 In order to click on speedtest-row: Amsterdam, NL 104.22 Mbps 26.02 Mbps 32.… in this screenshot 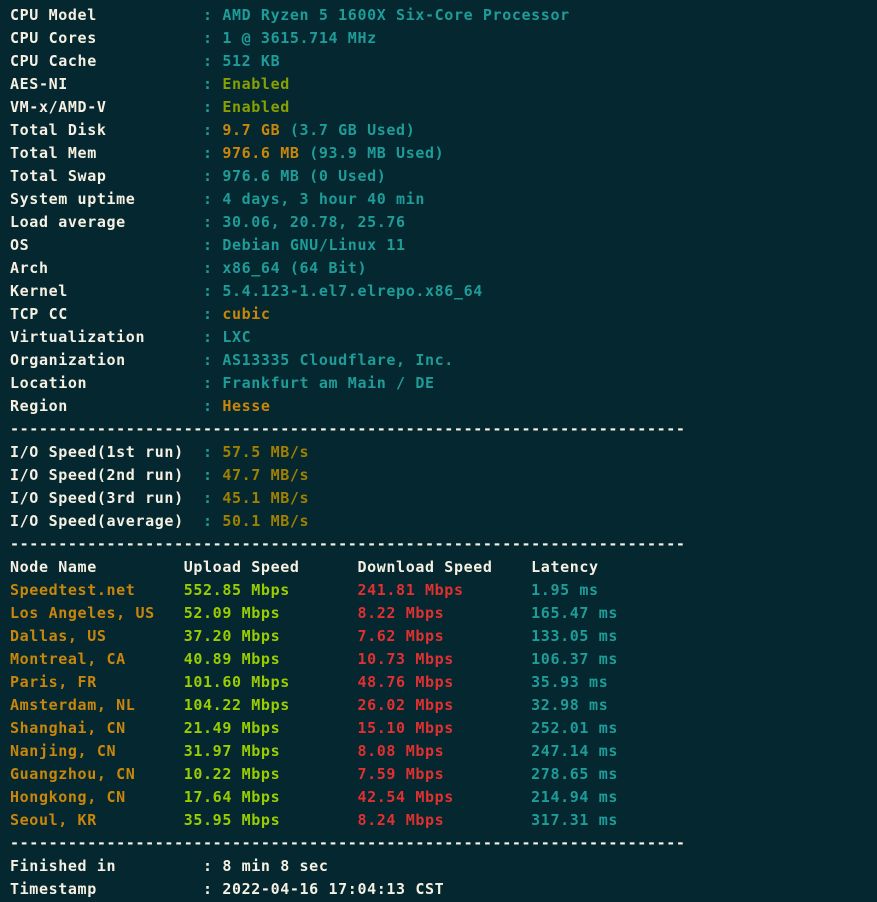, I will do `click(443, 705)`.